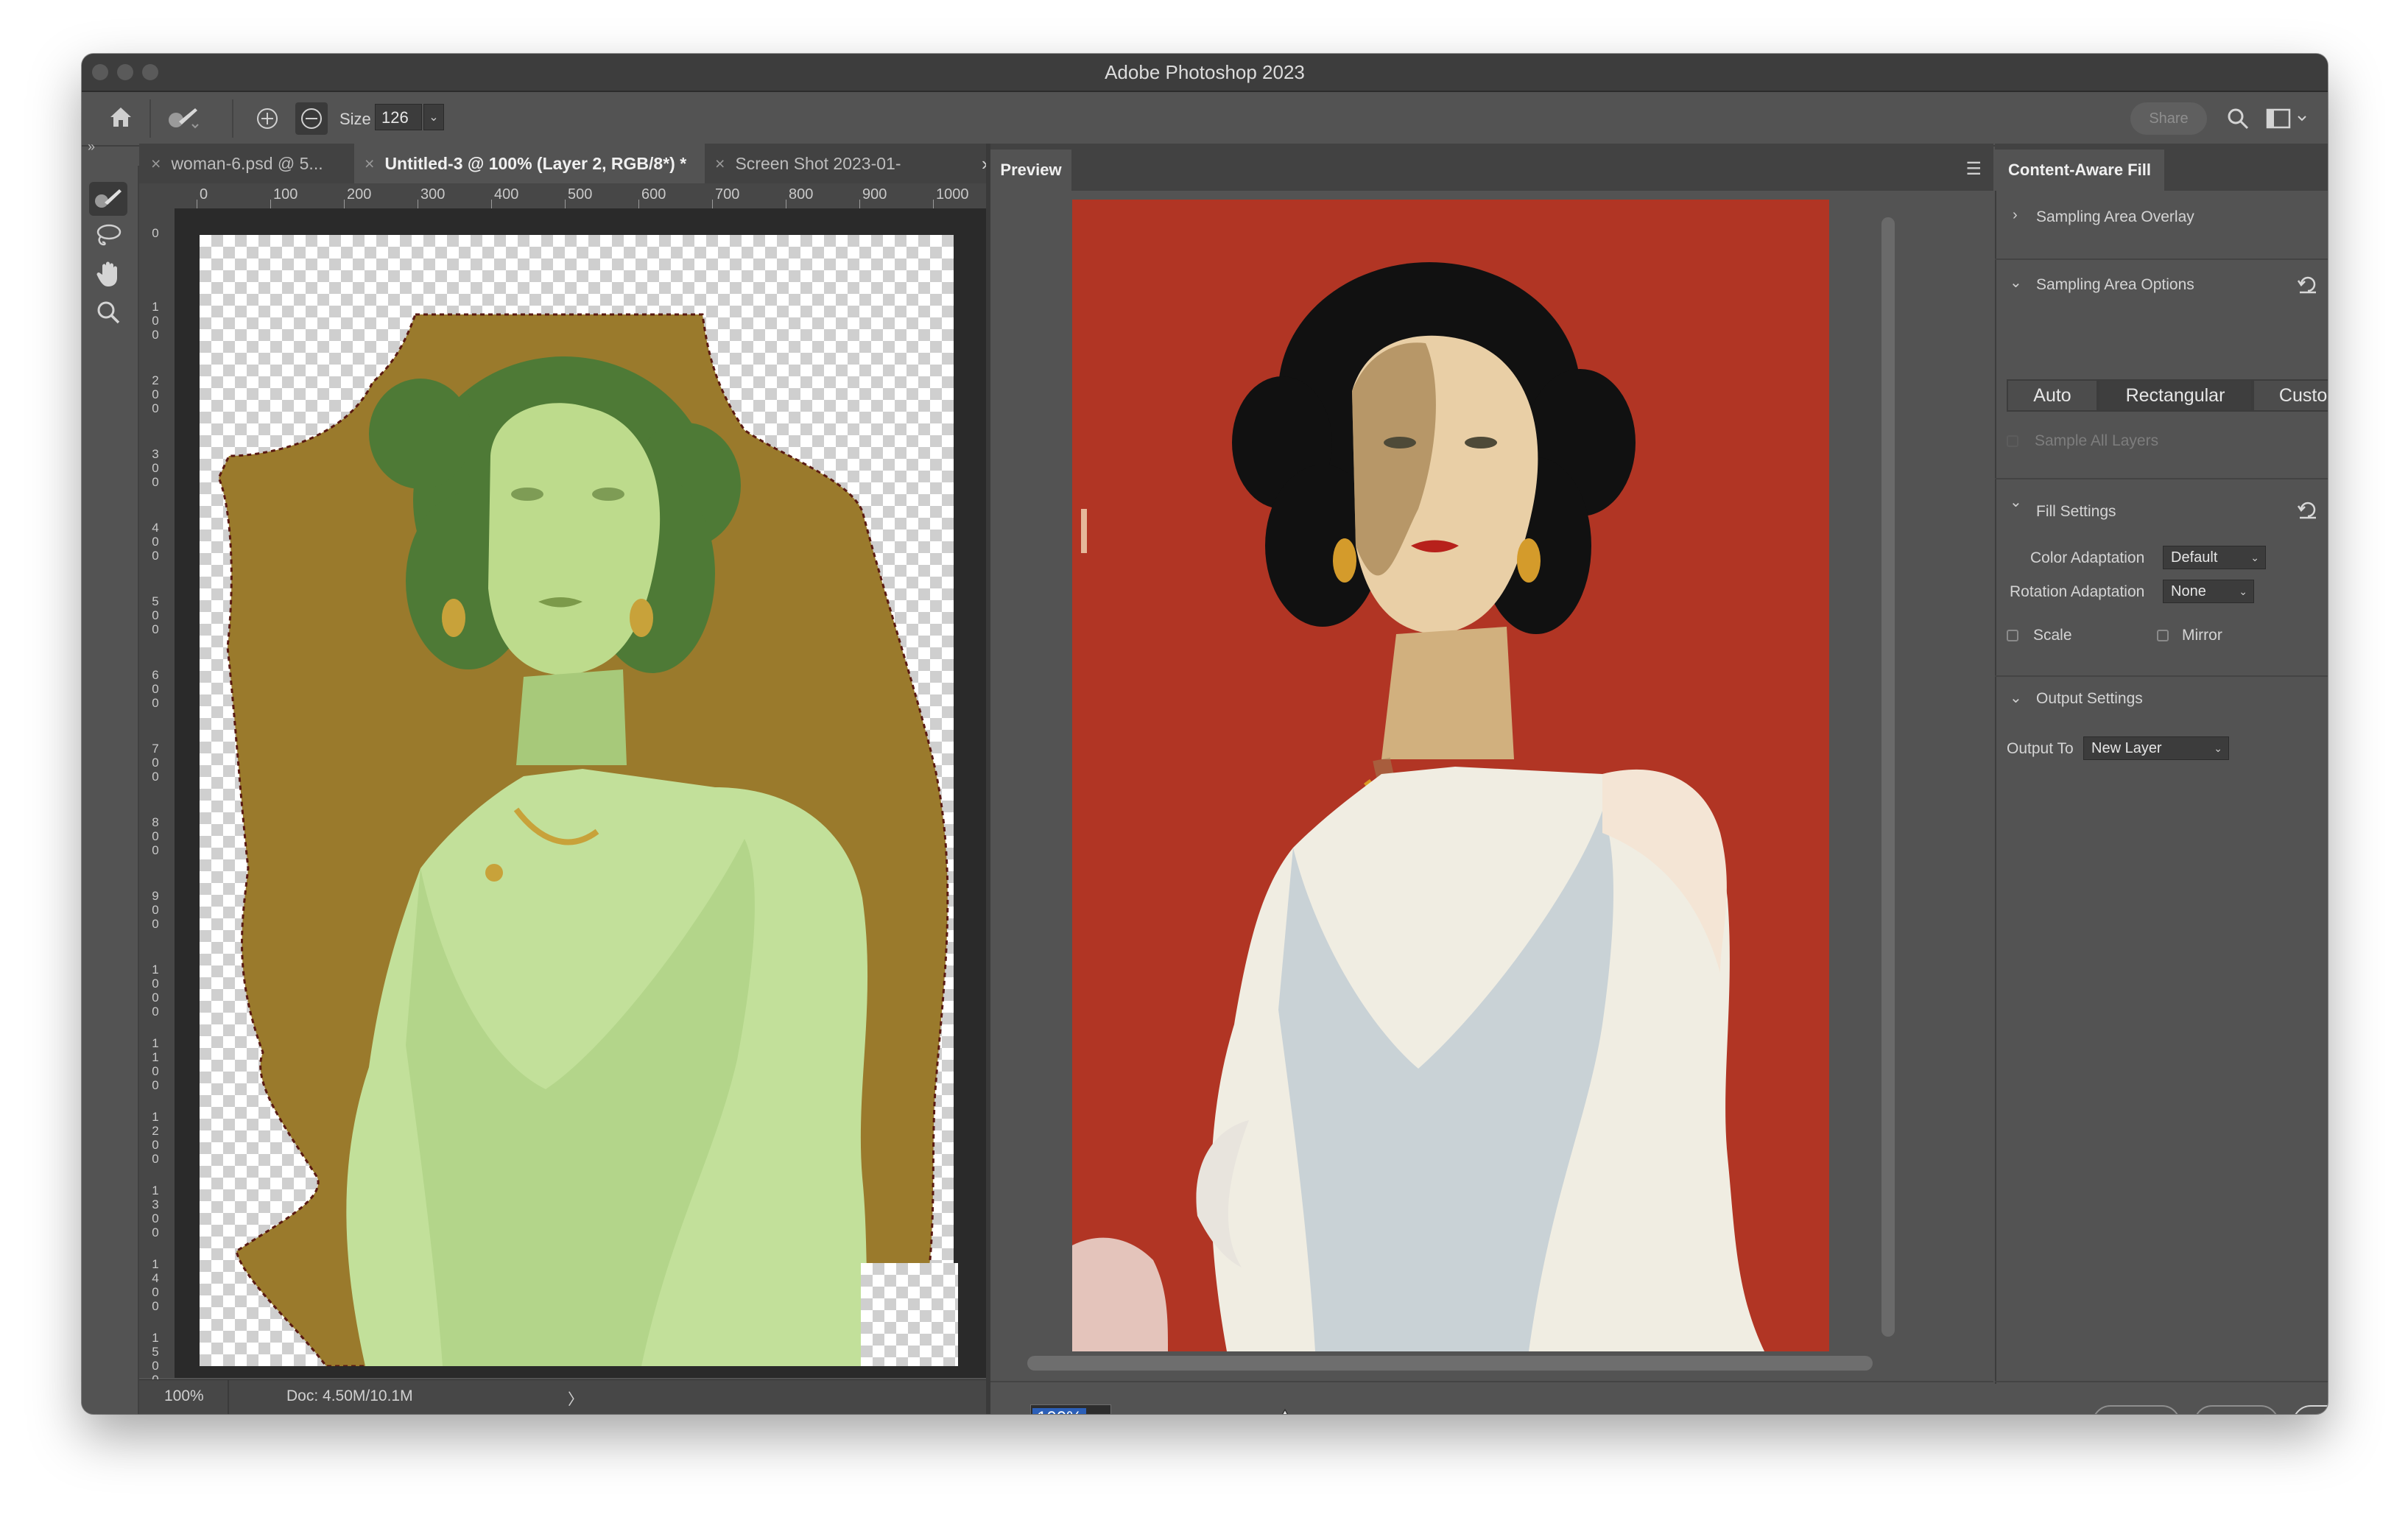 The image size is (2408, 1523). I want to click on slider-thumb-icon, so click(1285, 1411).